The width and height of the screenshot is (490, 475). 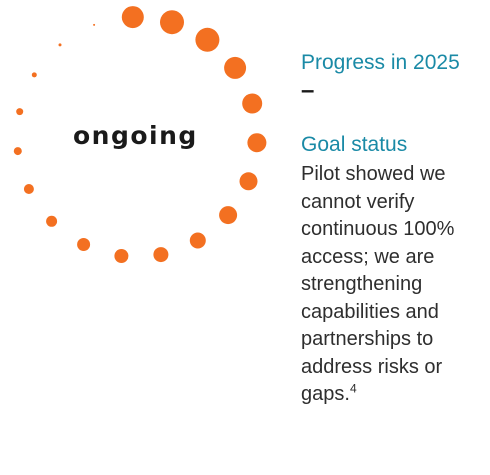 I want to click on progress-value: –, so click(x=308, y=90).